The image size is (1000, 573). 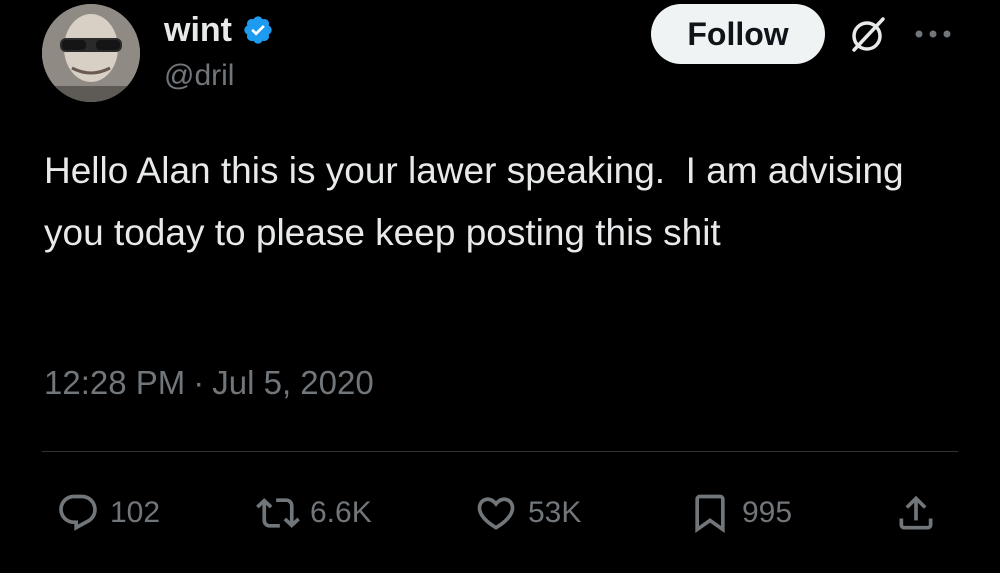 I want to click on grok-icon, so click(x=867, y=35).